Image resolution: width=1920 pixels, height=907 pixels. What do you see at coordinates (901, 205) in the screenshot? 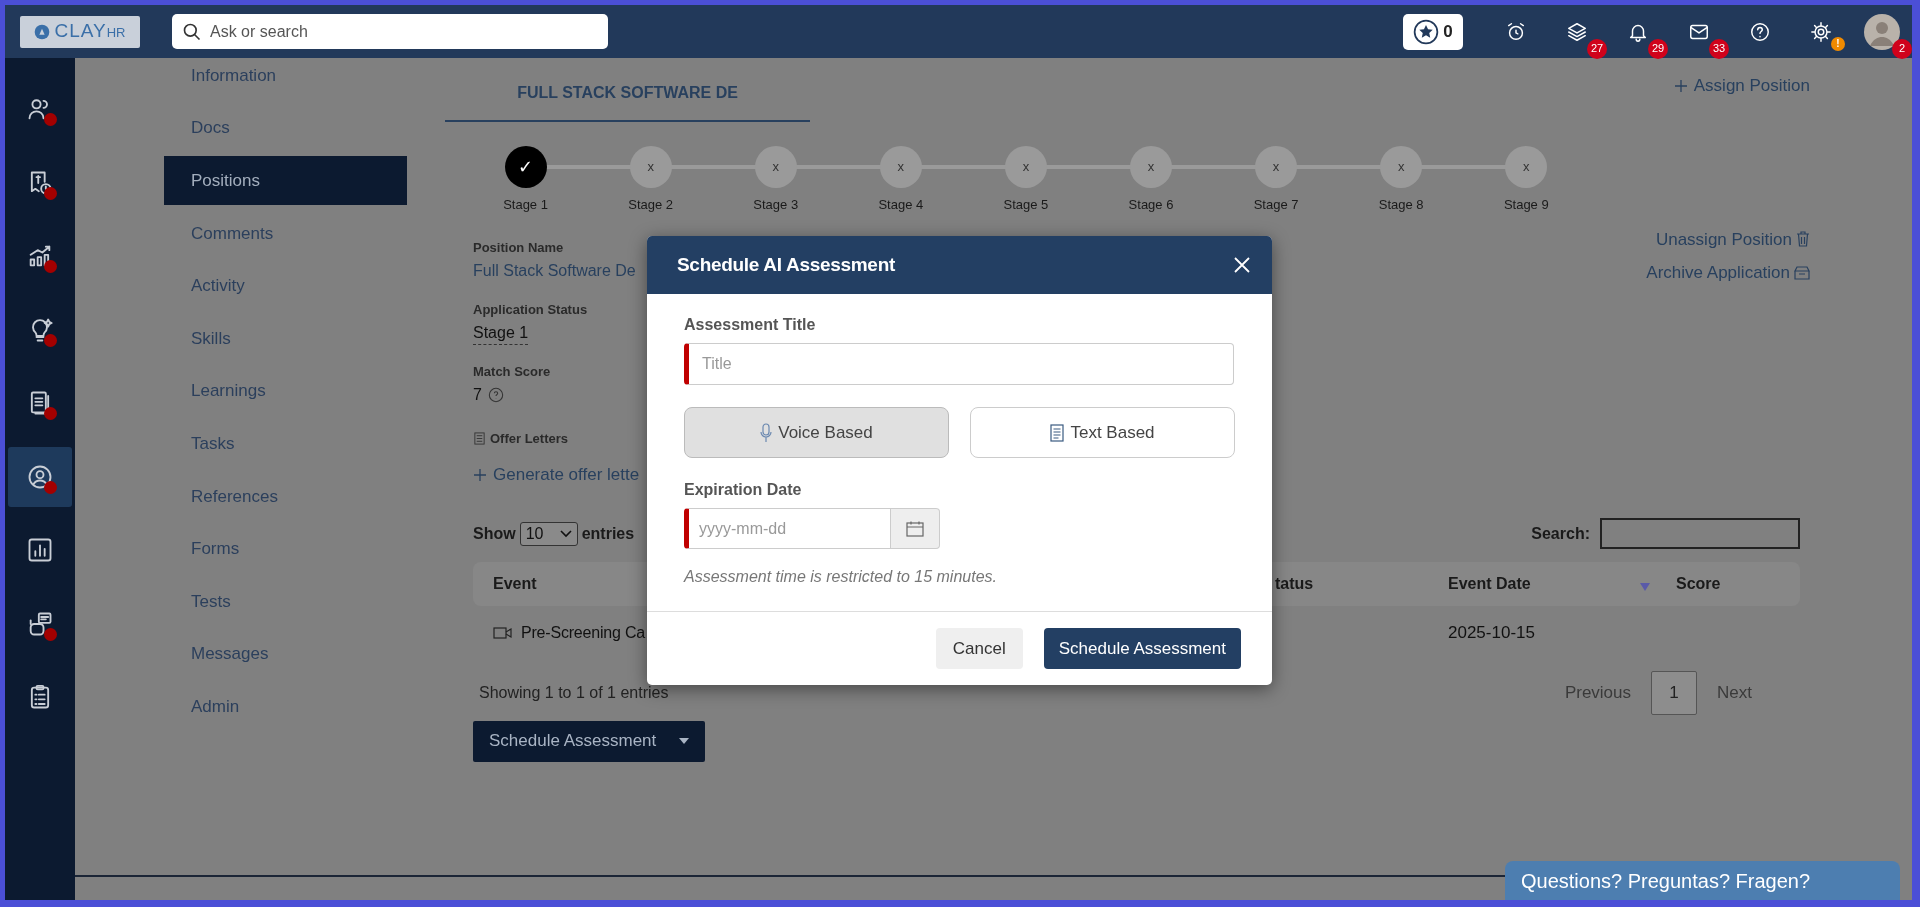
I see `stage-label: Stage 4` at bounding box center [901, 205].